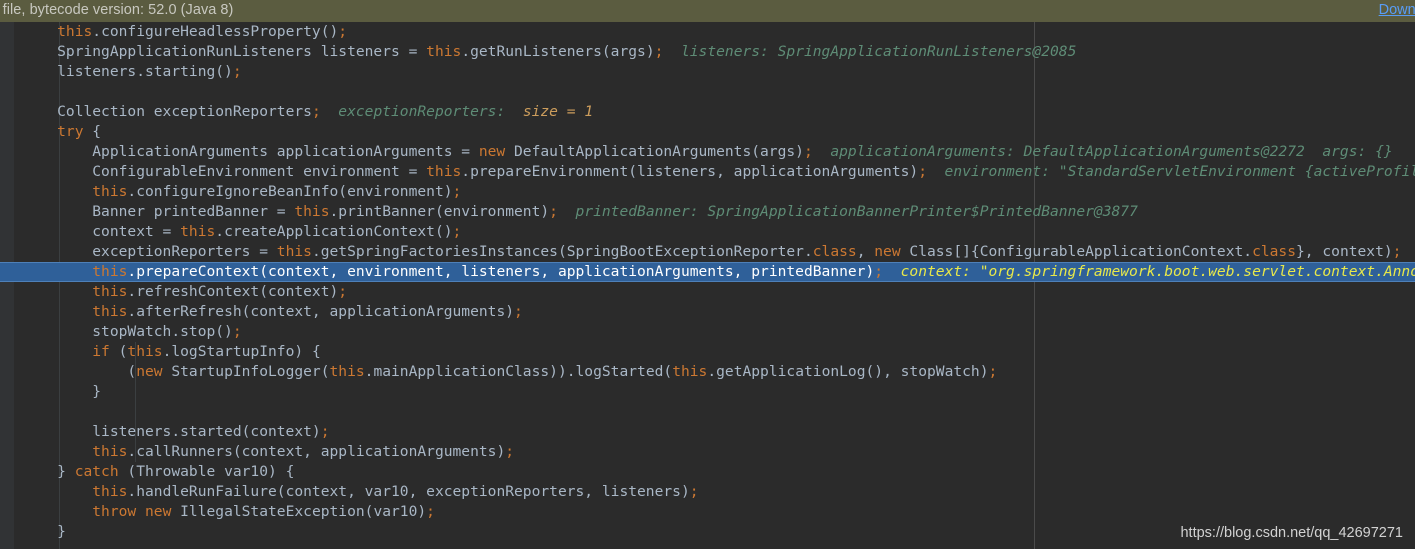  Describe the element at coordinates (290, 191) in the screenshot. I see `code-token: .configureIgnoreBeanInfo(environment)` at that location.